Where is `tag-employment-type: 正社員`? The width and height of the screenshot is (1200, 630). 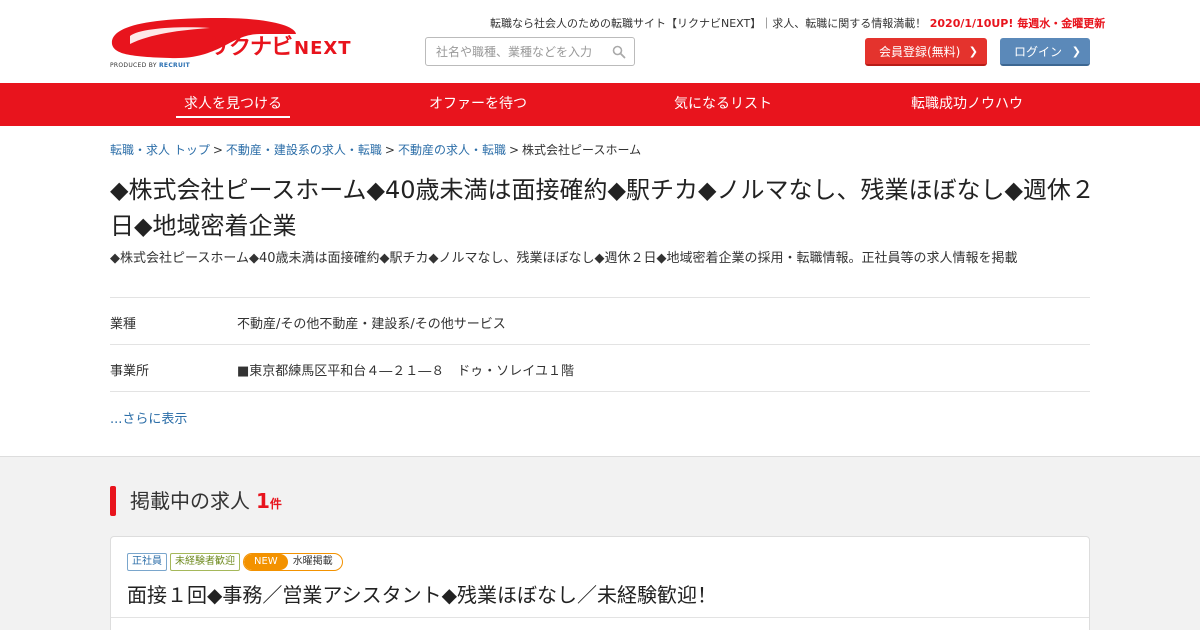
tag-employment-type: 正社員 is located at coordinates (147, 562).